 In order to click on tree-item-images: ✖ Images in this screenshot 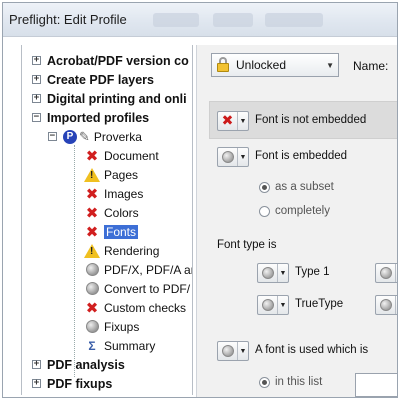, I will do `click(114, 193)`.